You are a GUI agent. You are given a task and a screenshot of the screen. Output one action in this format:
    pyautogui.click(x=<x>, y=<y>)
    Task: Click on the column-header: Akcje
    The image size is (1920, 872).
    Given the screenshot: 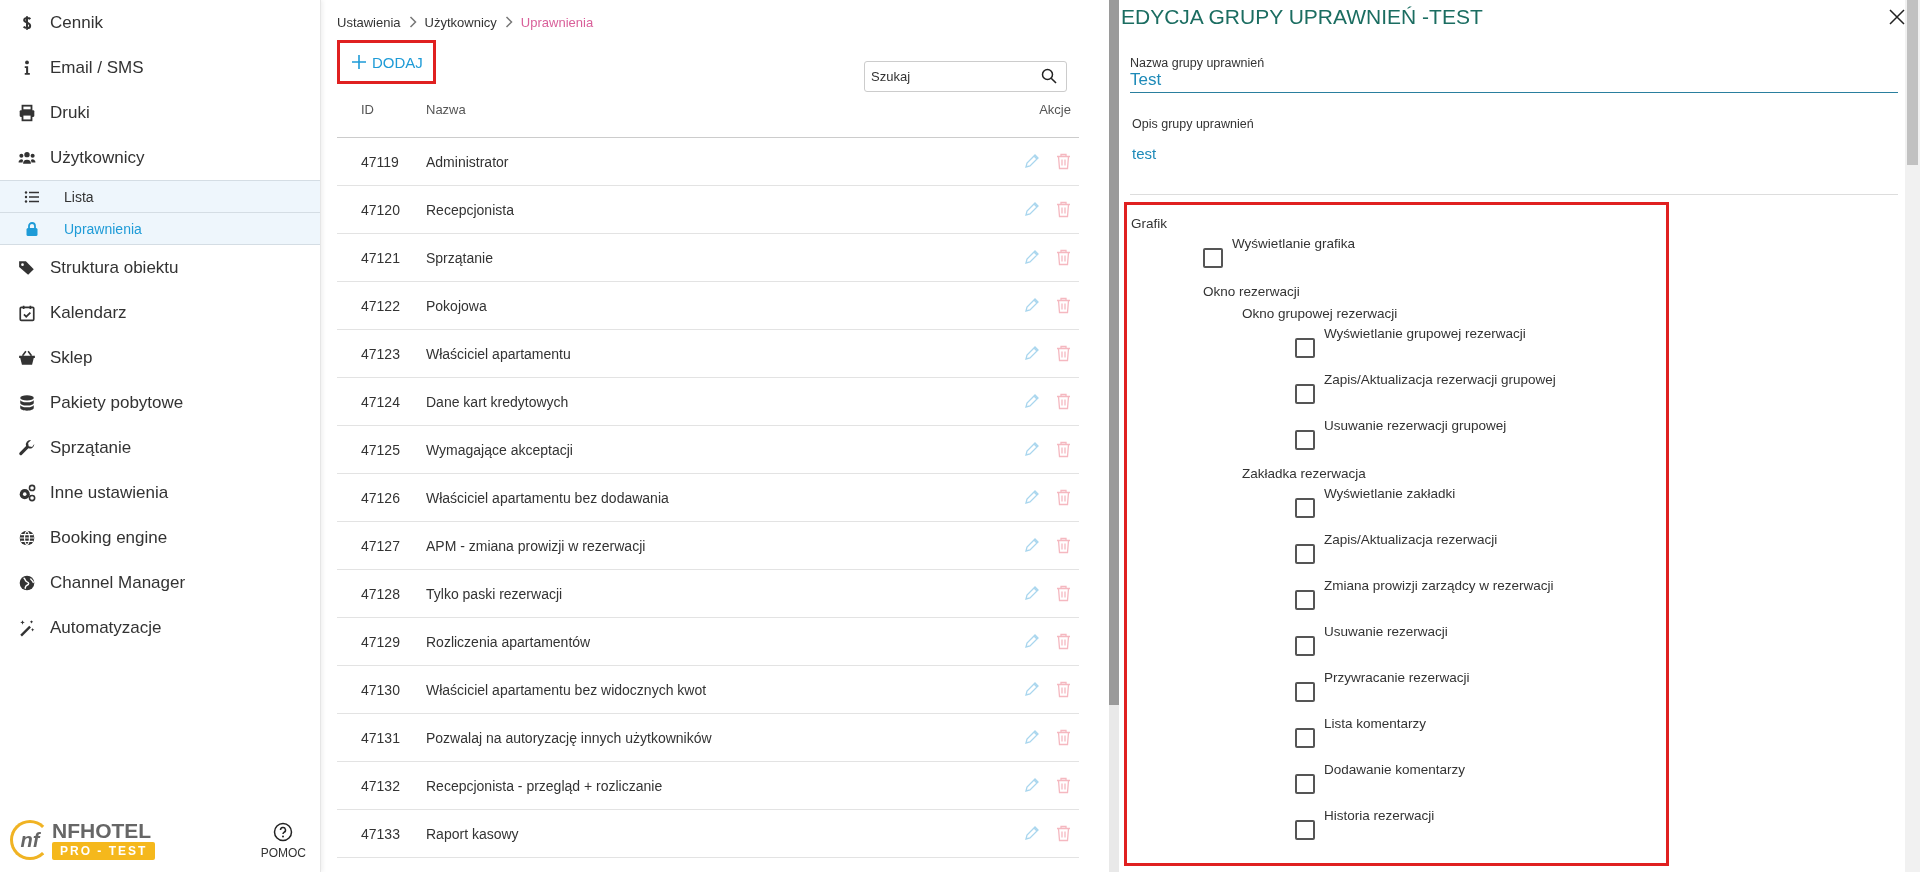 What is the action you would take?
    pyautogui.click(x=1055, y=109)
    